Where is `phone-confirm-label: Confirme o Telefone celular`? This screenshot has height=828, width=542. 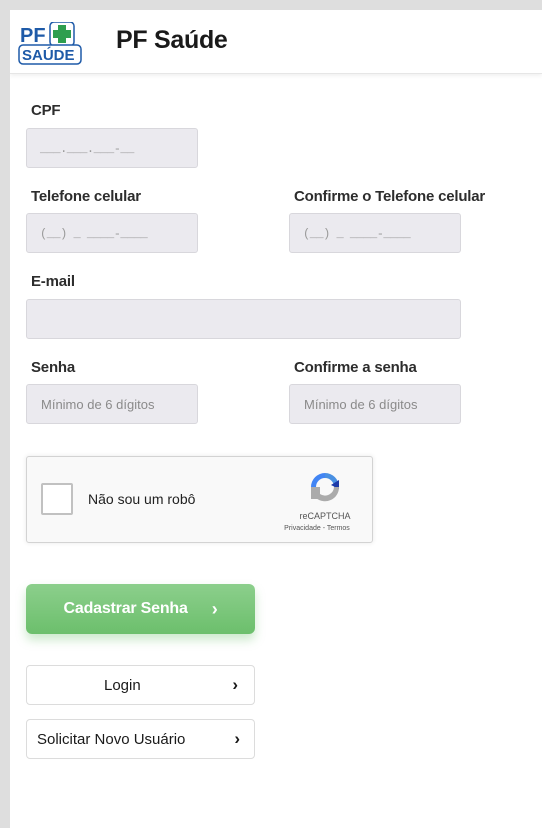
phone-confirm-label: Confirme o Telefone celular is located at coordinates (390, 196).